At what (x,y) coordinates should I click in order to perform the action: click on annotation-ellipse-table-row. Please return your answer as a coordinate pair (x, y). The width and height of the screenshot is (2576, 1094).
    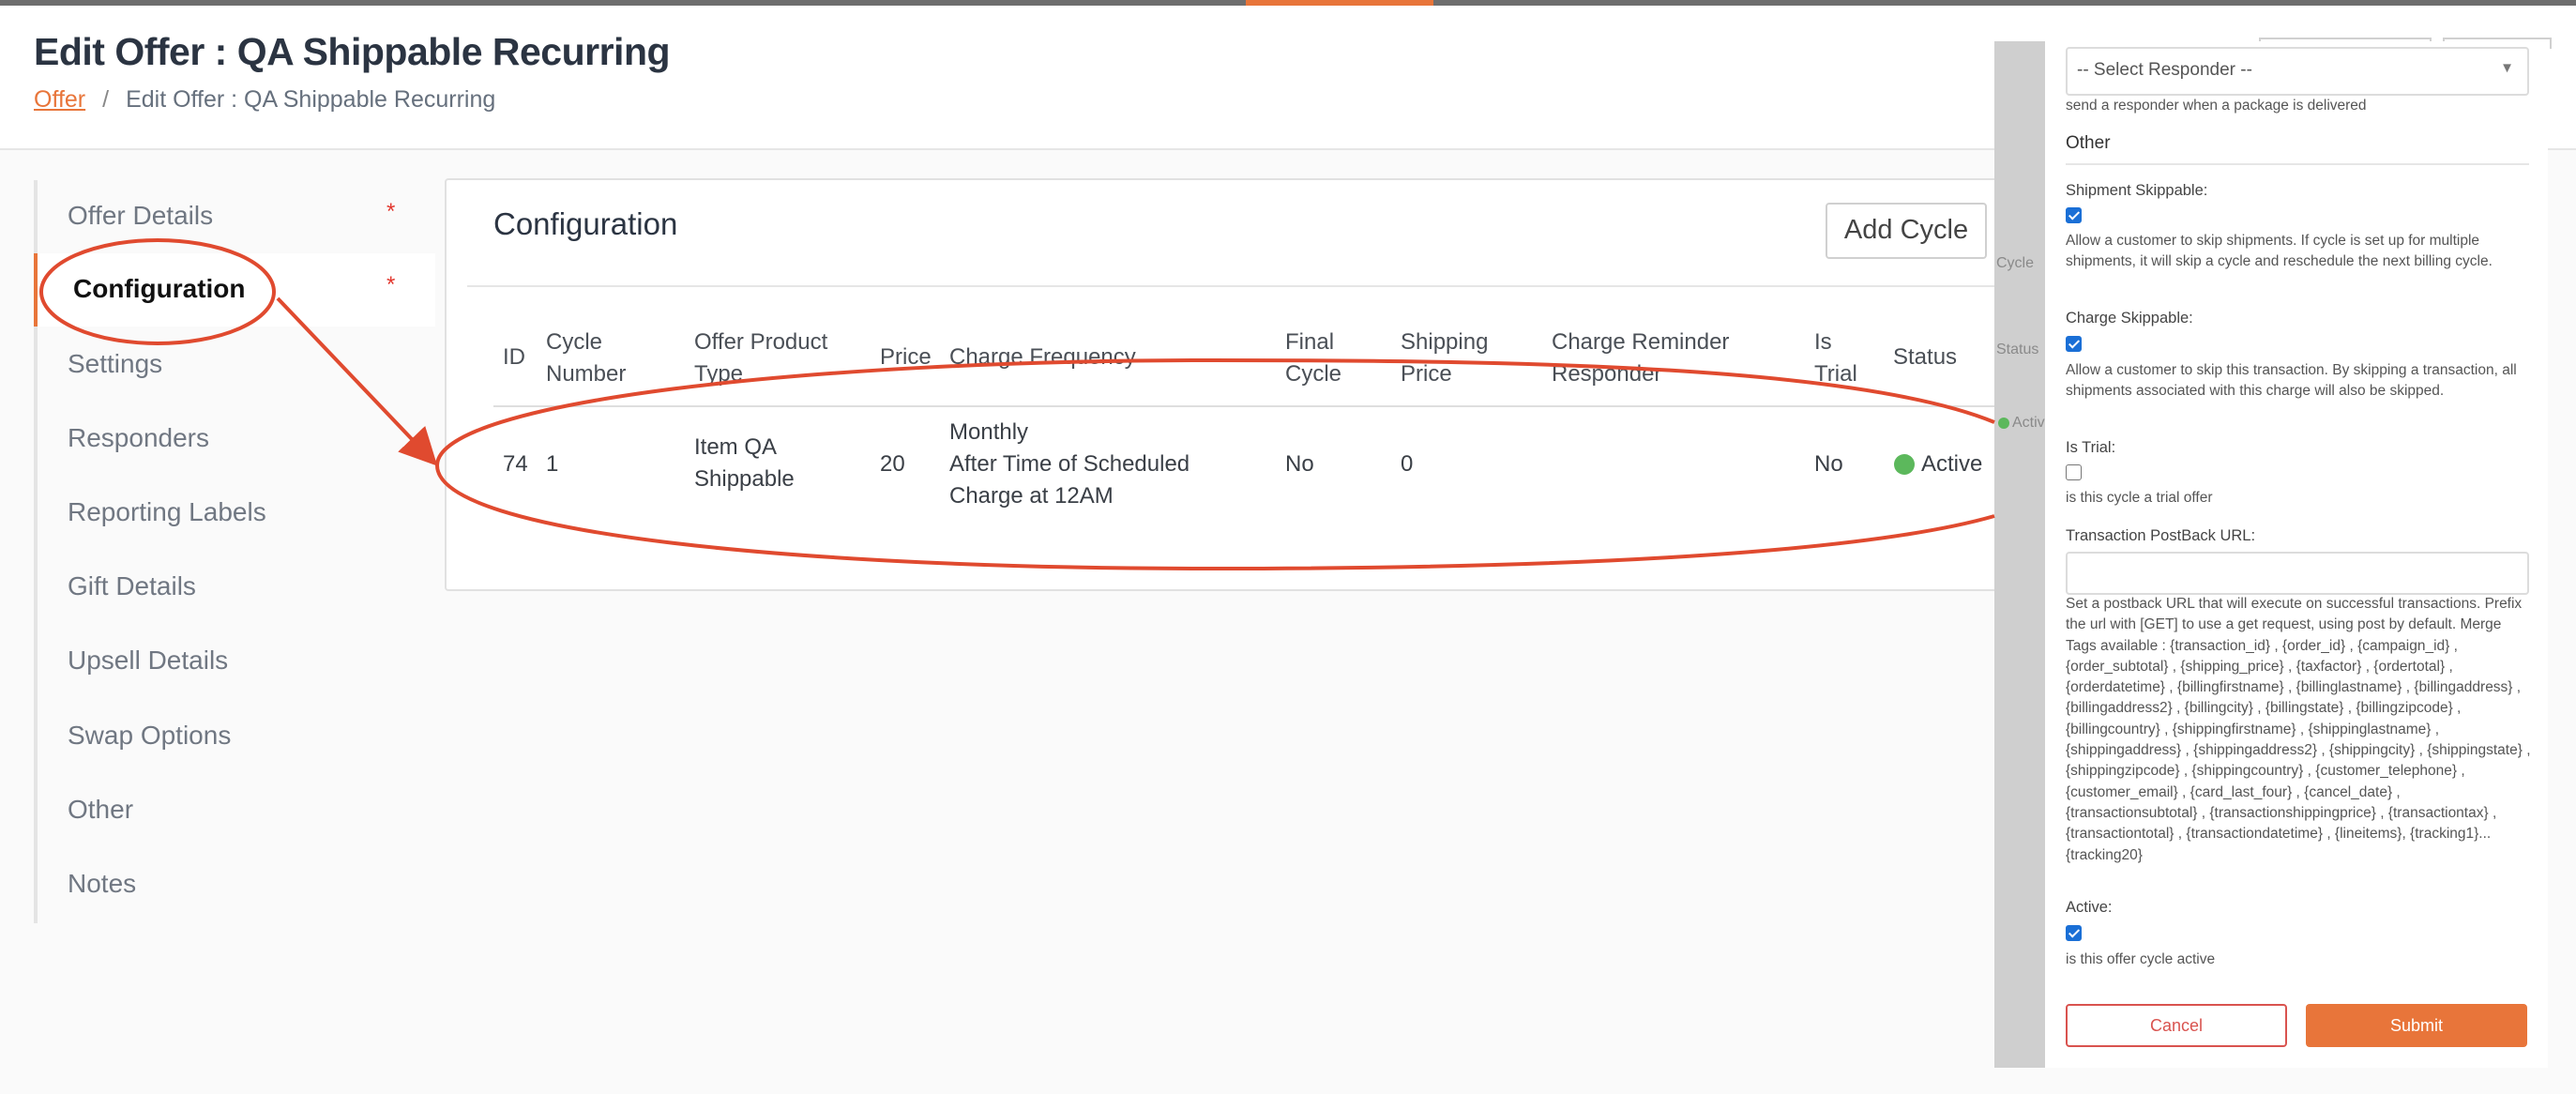
    Looking at the image, I should click on (1214, 464).